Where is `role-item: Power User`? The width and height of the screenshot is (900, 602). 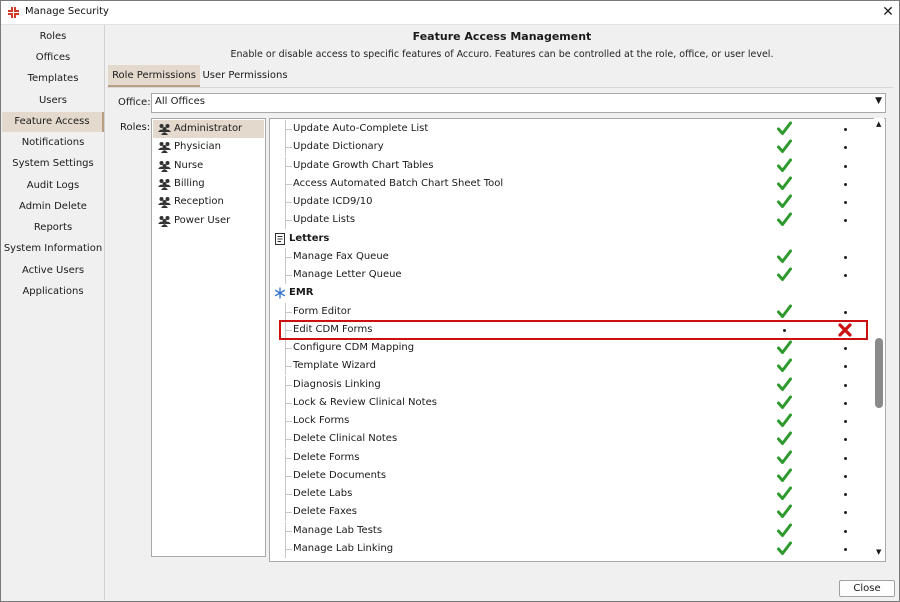
role-item: Power User is located at coordinates (208, 221).